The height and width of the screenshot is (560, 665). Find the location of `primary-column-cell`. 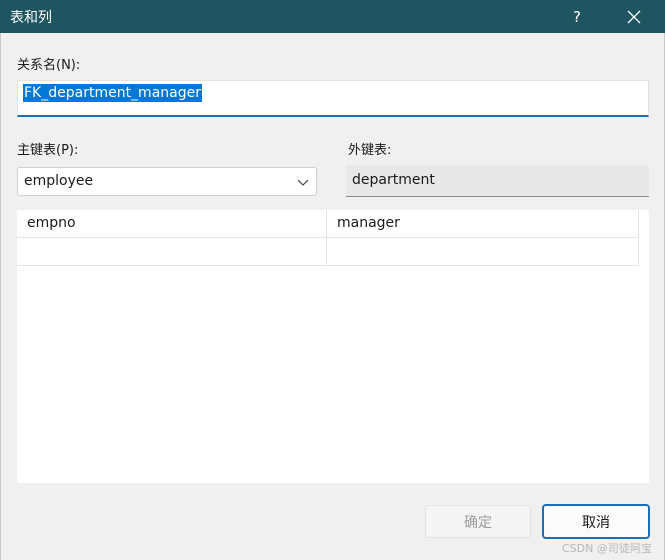

primary-column-cell is located at coordinates (172, 252).